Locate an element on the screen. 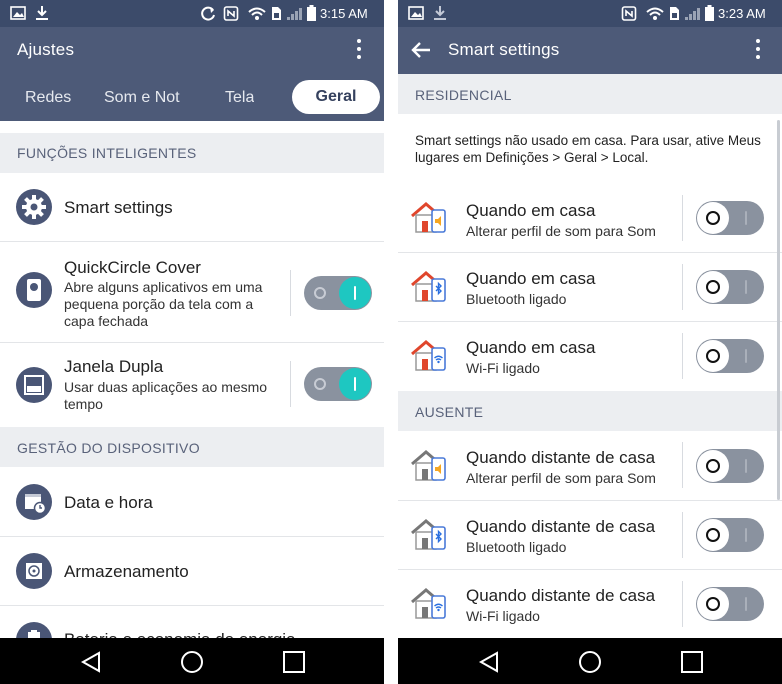 Image resolution: width=782 pixels, height=684 pixels. janela-dupla-toggle is located at coordinates (338, 384).